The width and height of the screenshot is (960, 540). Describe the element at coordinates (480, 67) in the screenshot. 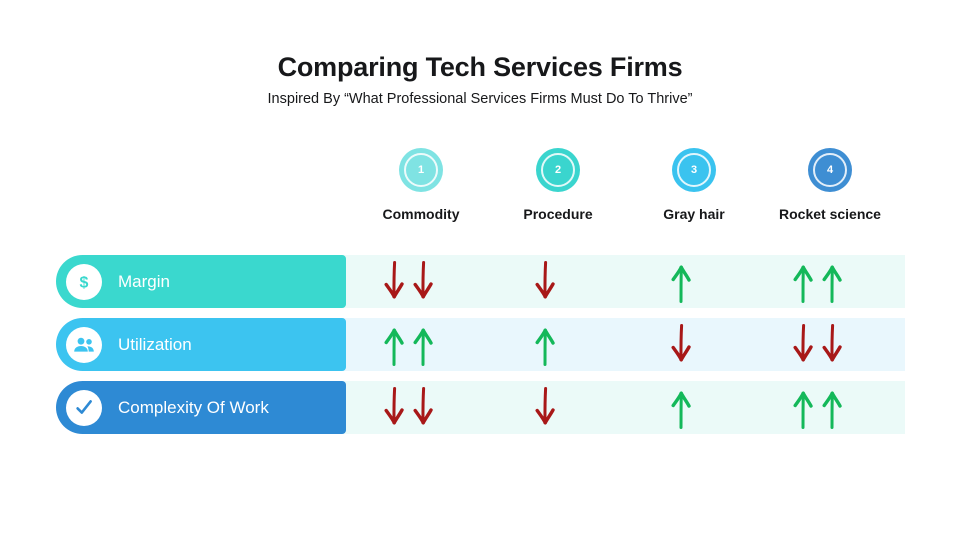

I see `page-title: Comparing Tech Services Firms` at that location.